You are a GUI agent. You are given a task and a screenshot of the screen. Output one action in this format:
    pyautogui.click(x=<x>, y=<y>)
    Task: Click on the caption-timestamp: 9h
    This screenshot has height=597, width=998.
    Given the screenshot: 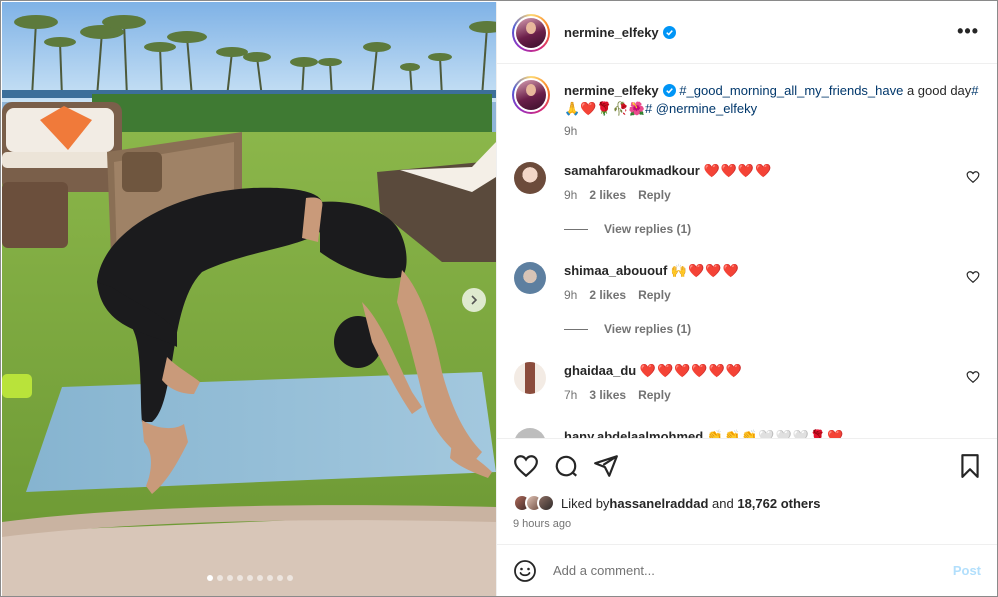 What is the action you would take?
    pyautogui.click(x=571, y=131)
    